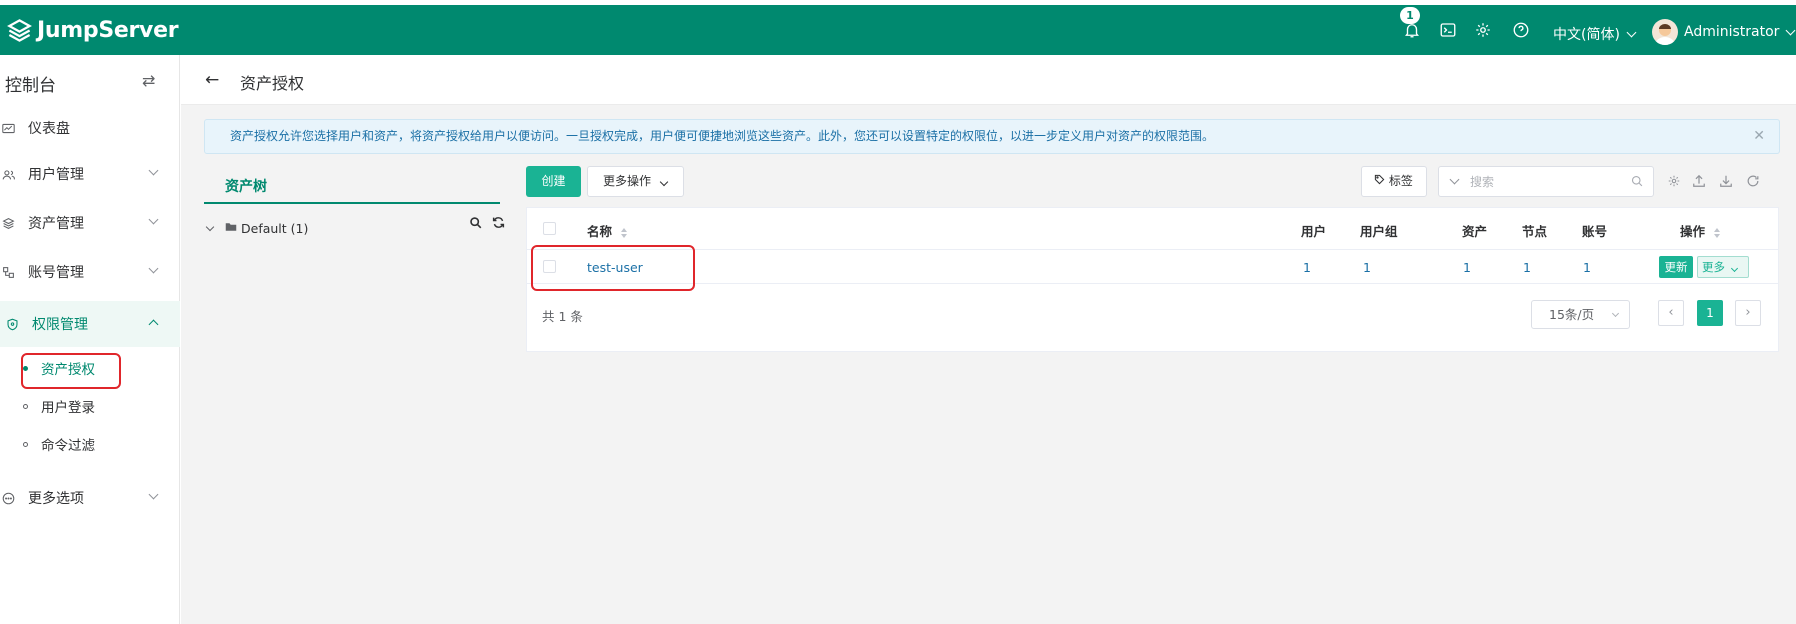  Describe the element at coordinates (1586, 35) in the screenshot. I see `language-label: 中文(简体)` at that location.